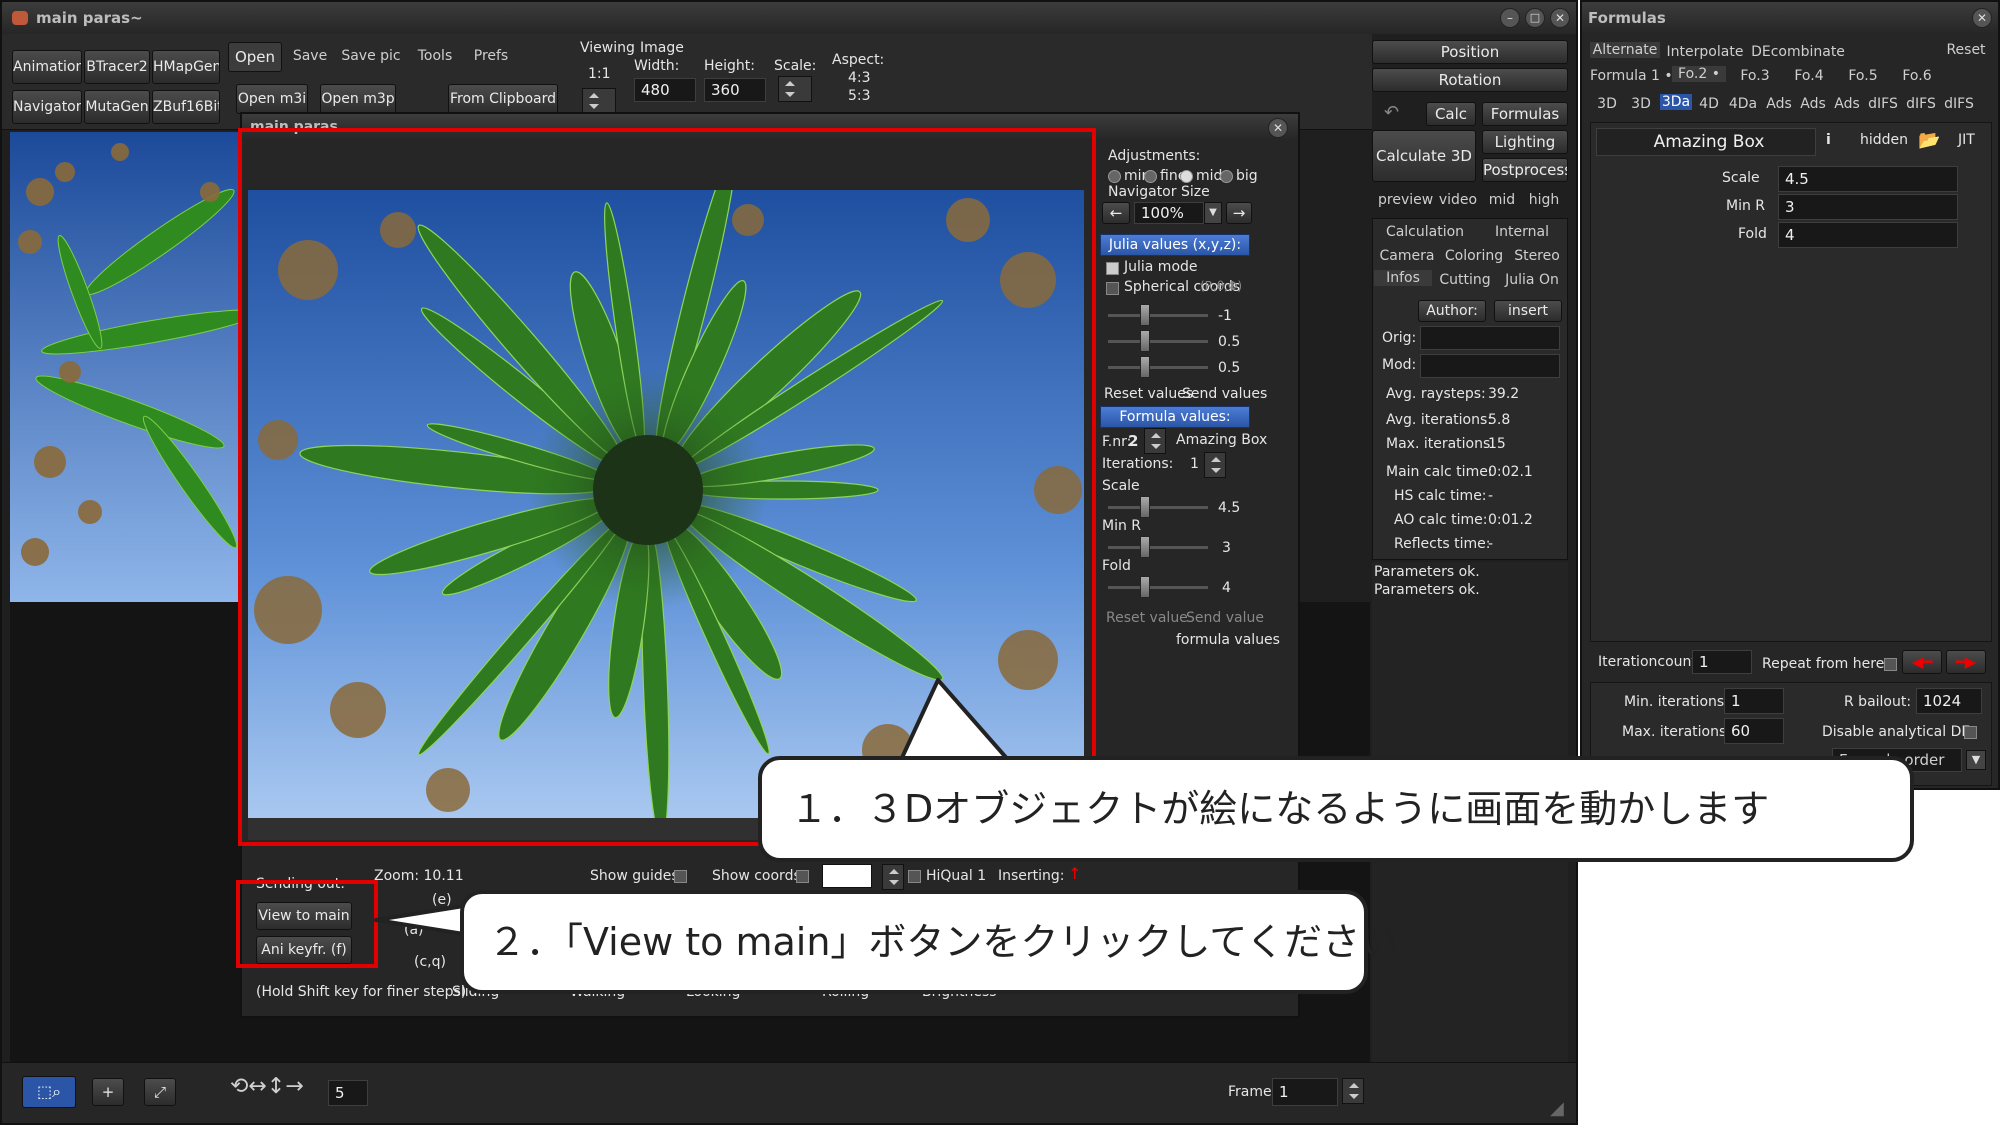  I want to click on callout-1-pointer, so click(955, 721).